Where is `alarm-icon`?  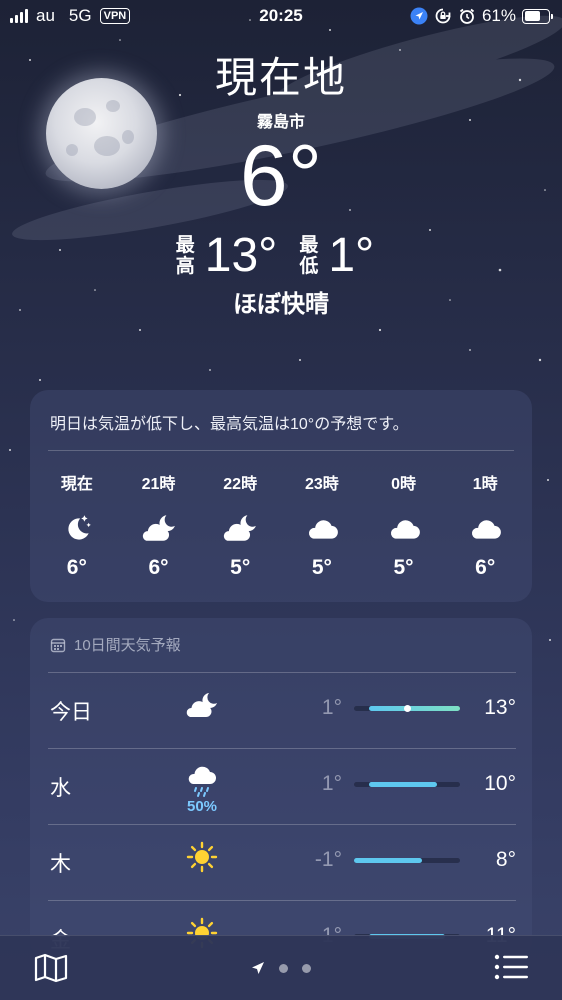
alarm-icon is located at coordinates (467, 16).